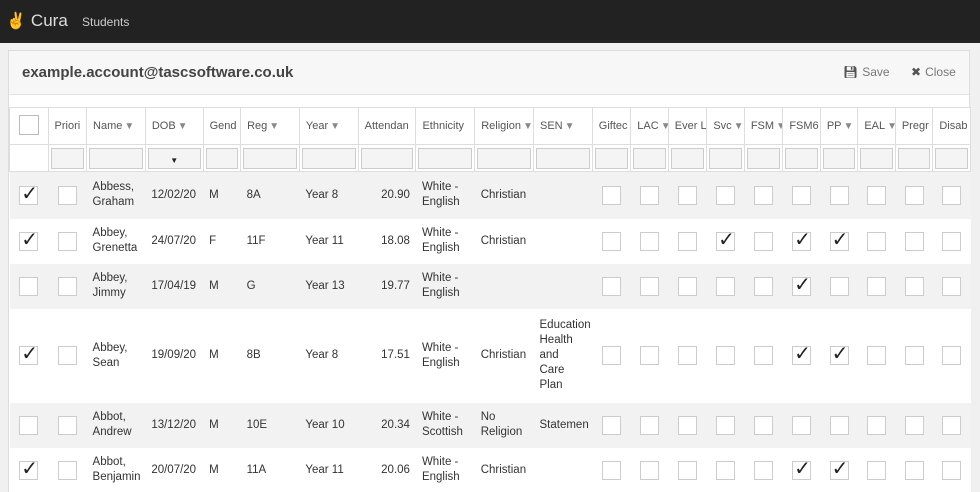 The image size is (980, 492). I want to click on column-header: Ever L, so click(687, 126).